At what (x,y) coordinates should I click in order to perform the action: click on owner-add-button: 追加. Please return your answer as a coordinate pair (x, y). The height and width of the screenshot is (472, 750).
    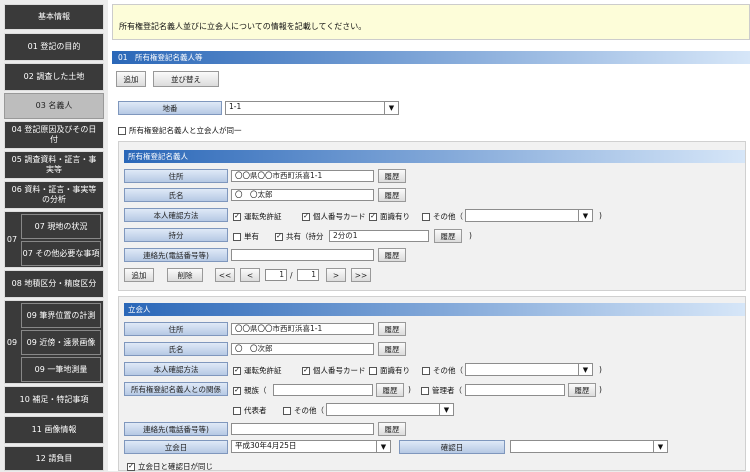
    Looking at the image, I should click on (139, 275).